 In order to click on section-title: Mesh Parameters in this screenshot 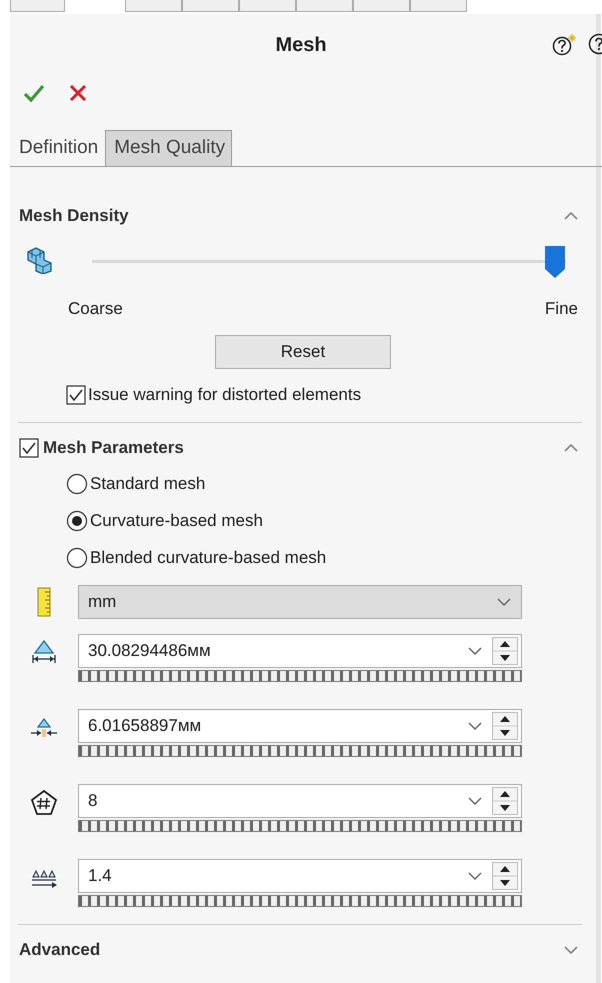, I will do `click(114, 448)`.